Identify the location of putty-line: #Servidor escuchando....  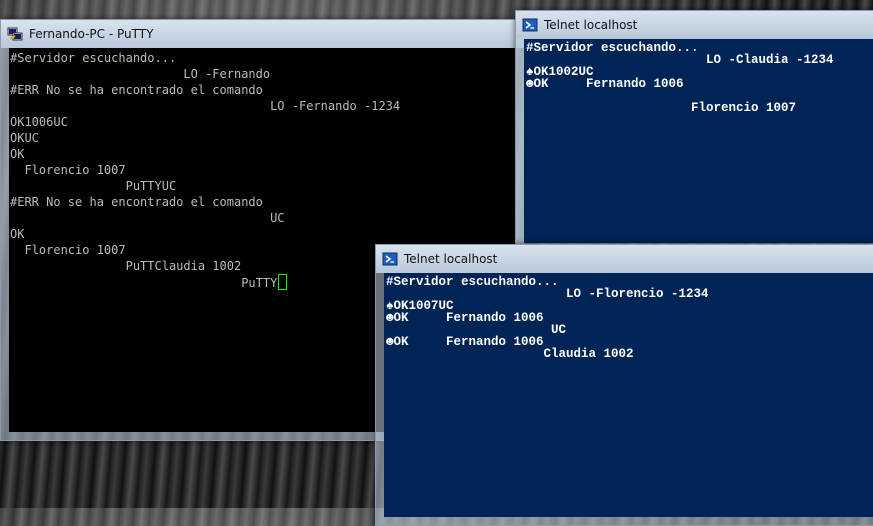
(93, 58).